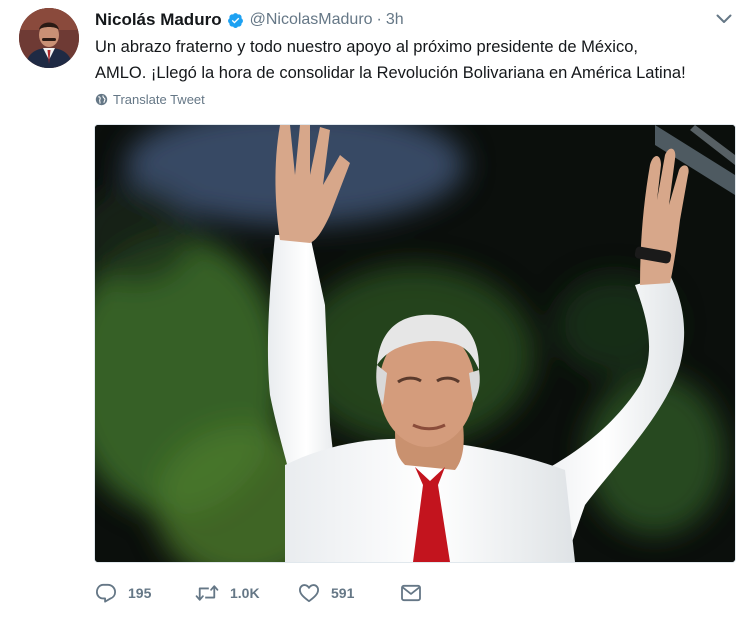 The image size is (747, 620). I want to click on retweet-count: 1.0K, so click(245, 593).